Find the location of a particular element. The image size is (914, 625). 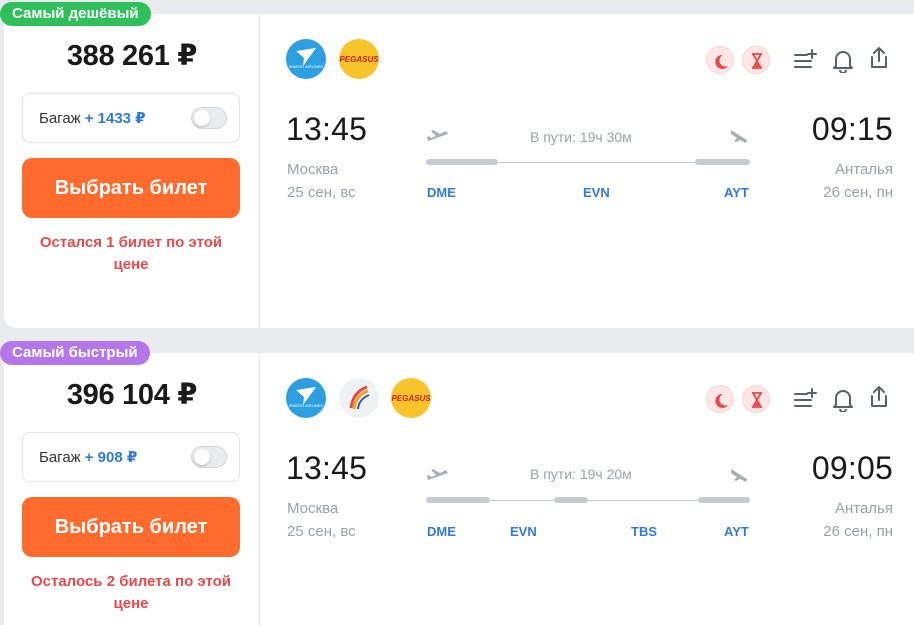

baggage-option: Багаж + 1433 ₽ is located at coordinates (131, 118).